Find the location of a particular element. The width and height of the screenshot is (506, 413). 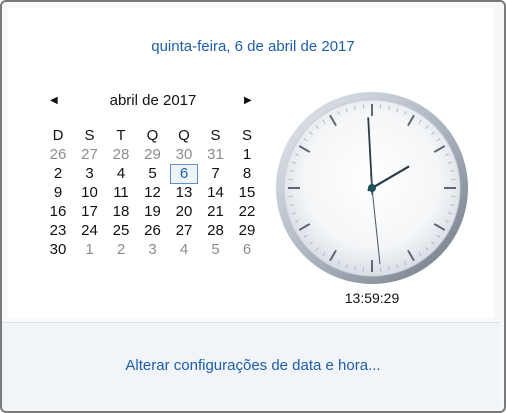

weekday-label: T is located at coordinates (121, 135).